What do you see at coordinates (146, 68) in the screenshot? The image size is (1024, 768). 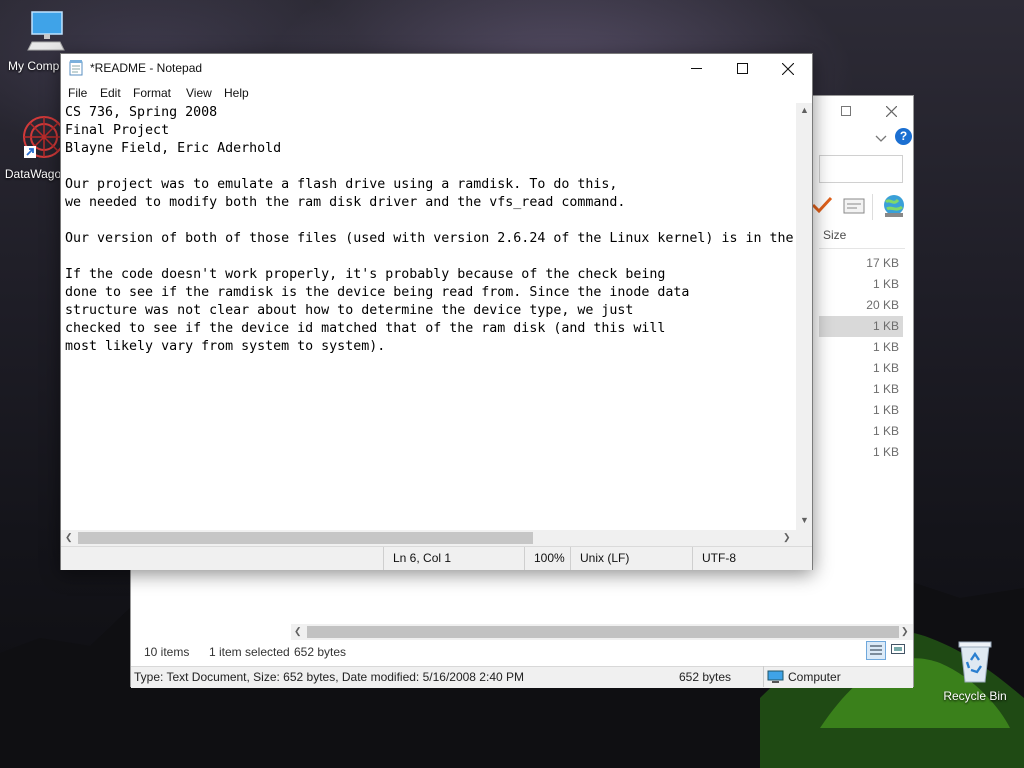 I see `window-title: *README - Notepad` at bounding box center [146, 68].